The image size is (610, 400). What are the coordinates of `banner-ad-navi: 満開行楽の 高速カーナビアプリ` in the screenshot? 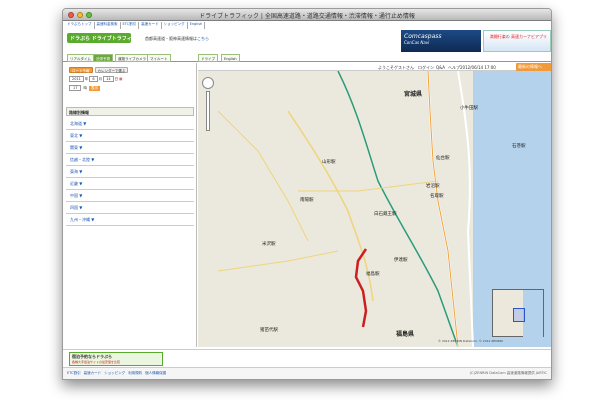 It's located at (517, 41).